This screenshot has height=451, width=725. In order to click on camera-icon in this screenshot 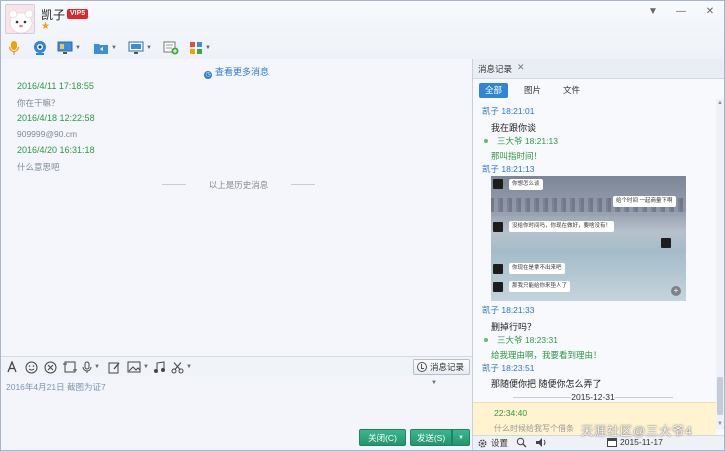, I will do `click(40, 48)`.